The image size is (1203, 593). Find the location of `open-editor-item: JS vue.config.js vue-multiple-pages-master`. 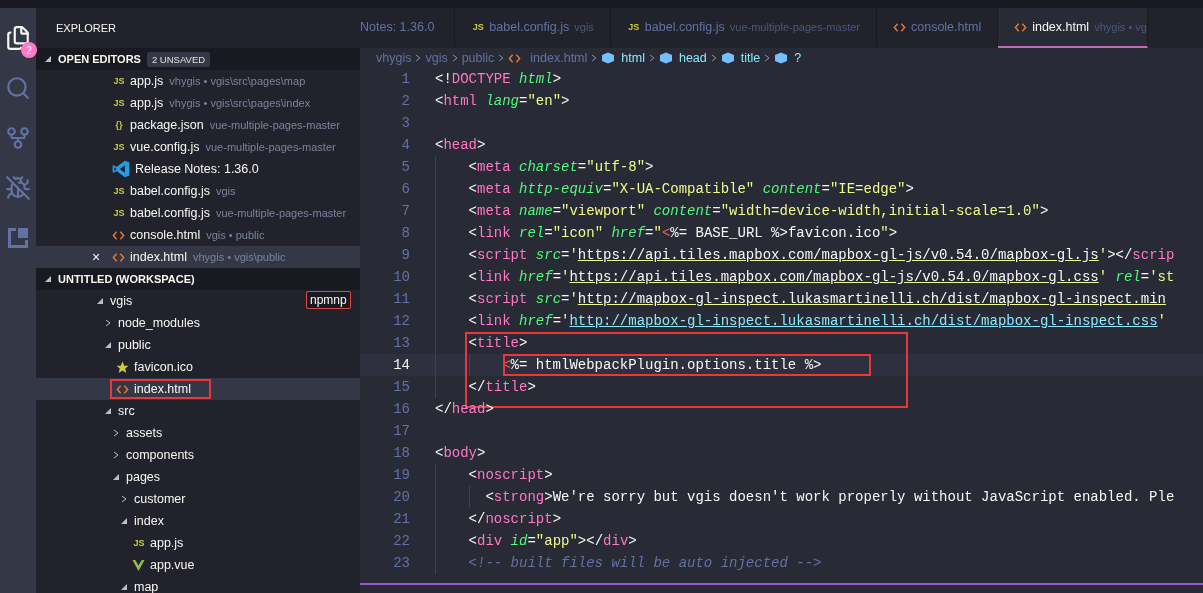

open-editor-item: JS vue.config.js vue-multiple-pages-master is located at coordinates (198, 147).